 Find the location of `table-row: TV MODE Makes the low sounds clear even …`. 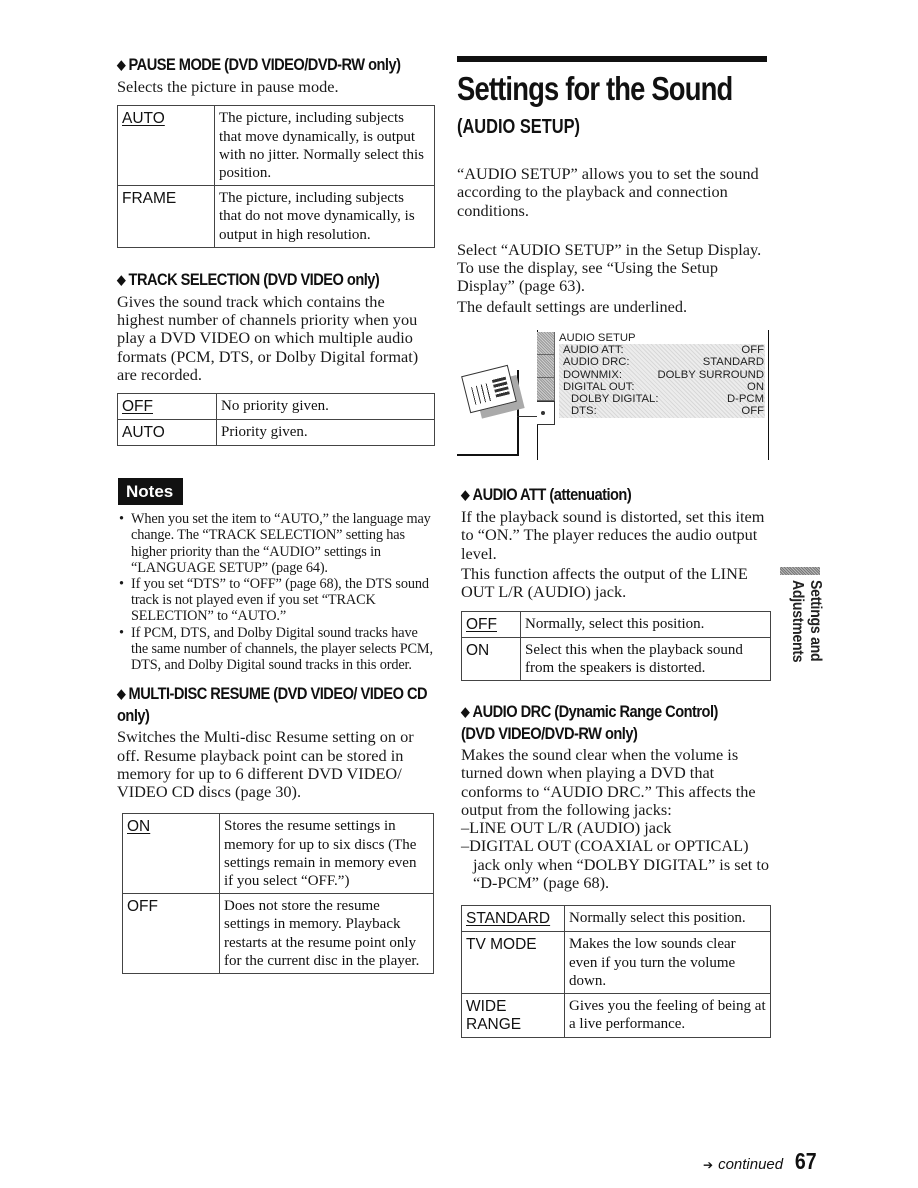

table-row: TV MODE Makes the low sounds clear even … is located at coordinates (616, 962).